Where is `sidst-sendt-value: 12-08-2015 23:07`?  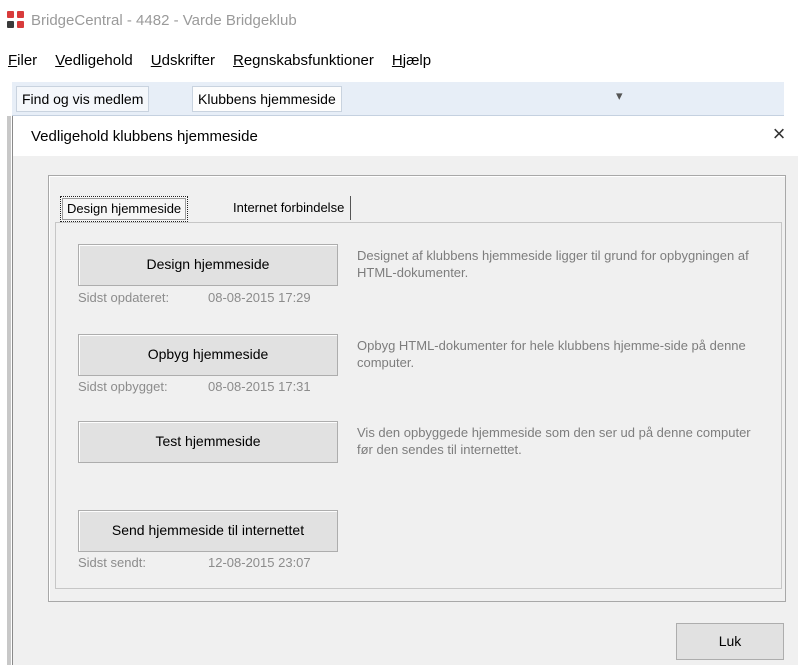
sidst-sendt-value: 12-08-2015 23:07 is located at coordinates (259, 562).